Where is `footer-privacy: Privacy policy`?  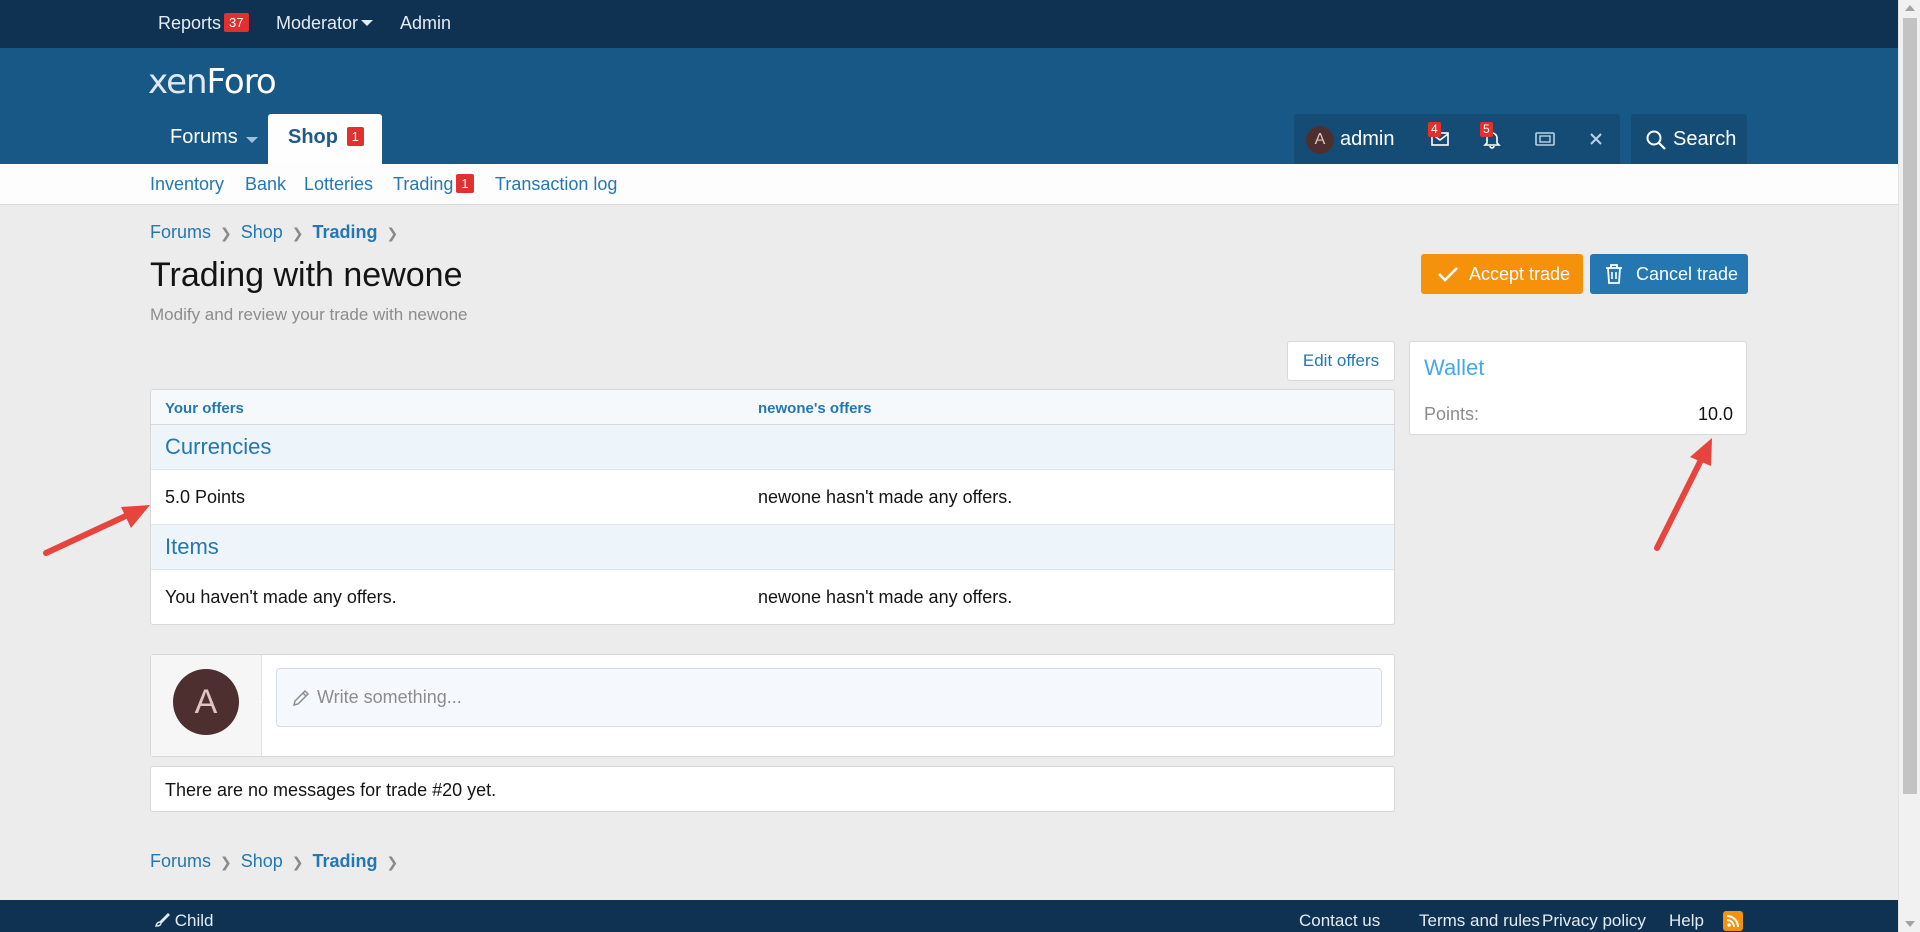 footer-privacy: Privacy policy is located at coordinates (1594, 921).